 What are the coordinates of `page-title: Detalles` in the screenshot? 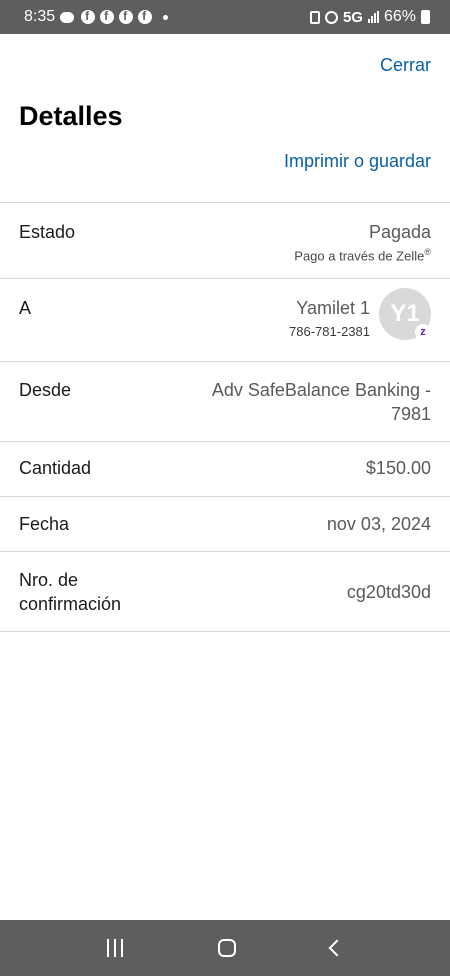 It's located at (71, 116).